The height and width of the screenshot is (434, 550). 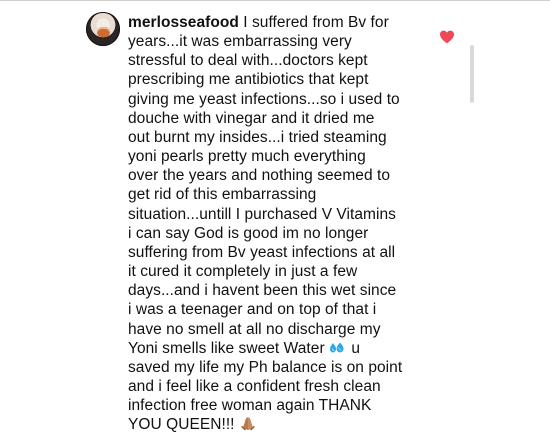 I want to click on comment-line: i was a teenager and on top of that i, so click(x=252, y=310).